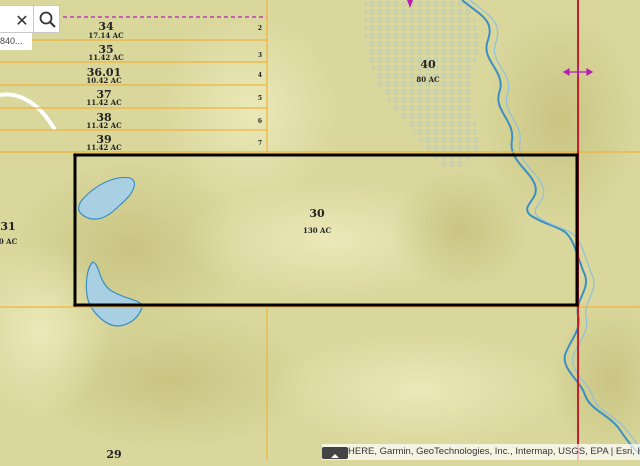 The image size is (640, 466). Describe the element at coordinates (104, 147) in the screenshot. I see `parcel-39-acres: 11.42 AC` at that location.